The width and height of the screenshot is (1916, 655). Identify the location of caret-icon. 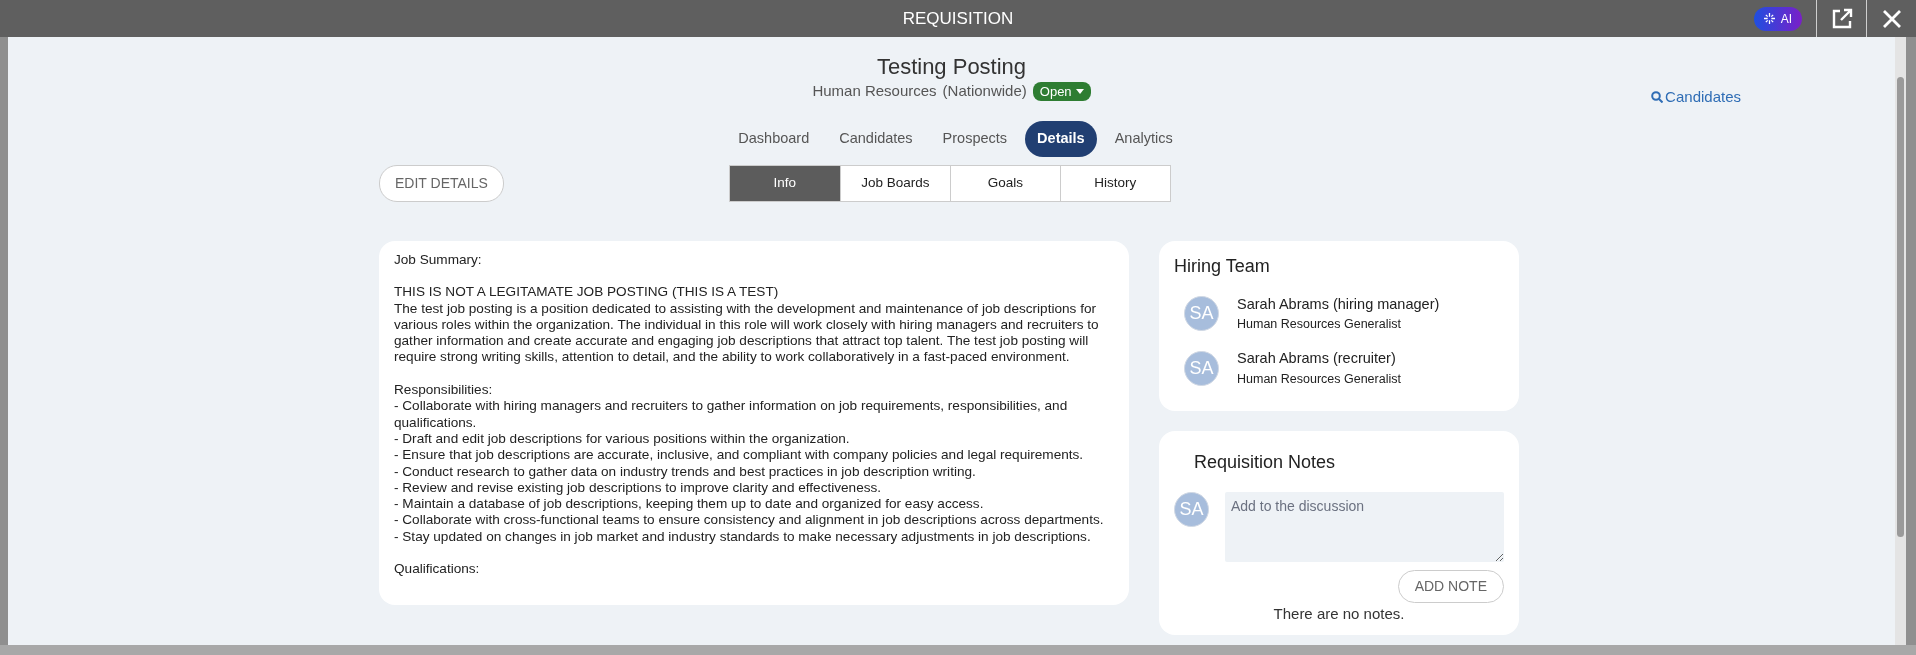
(1079, 92).